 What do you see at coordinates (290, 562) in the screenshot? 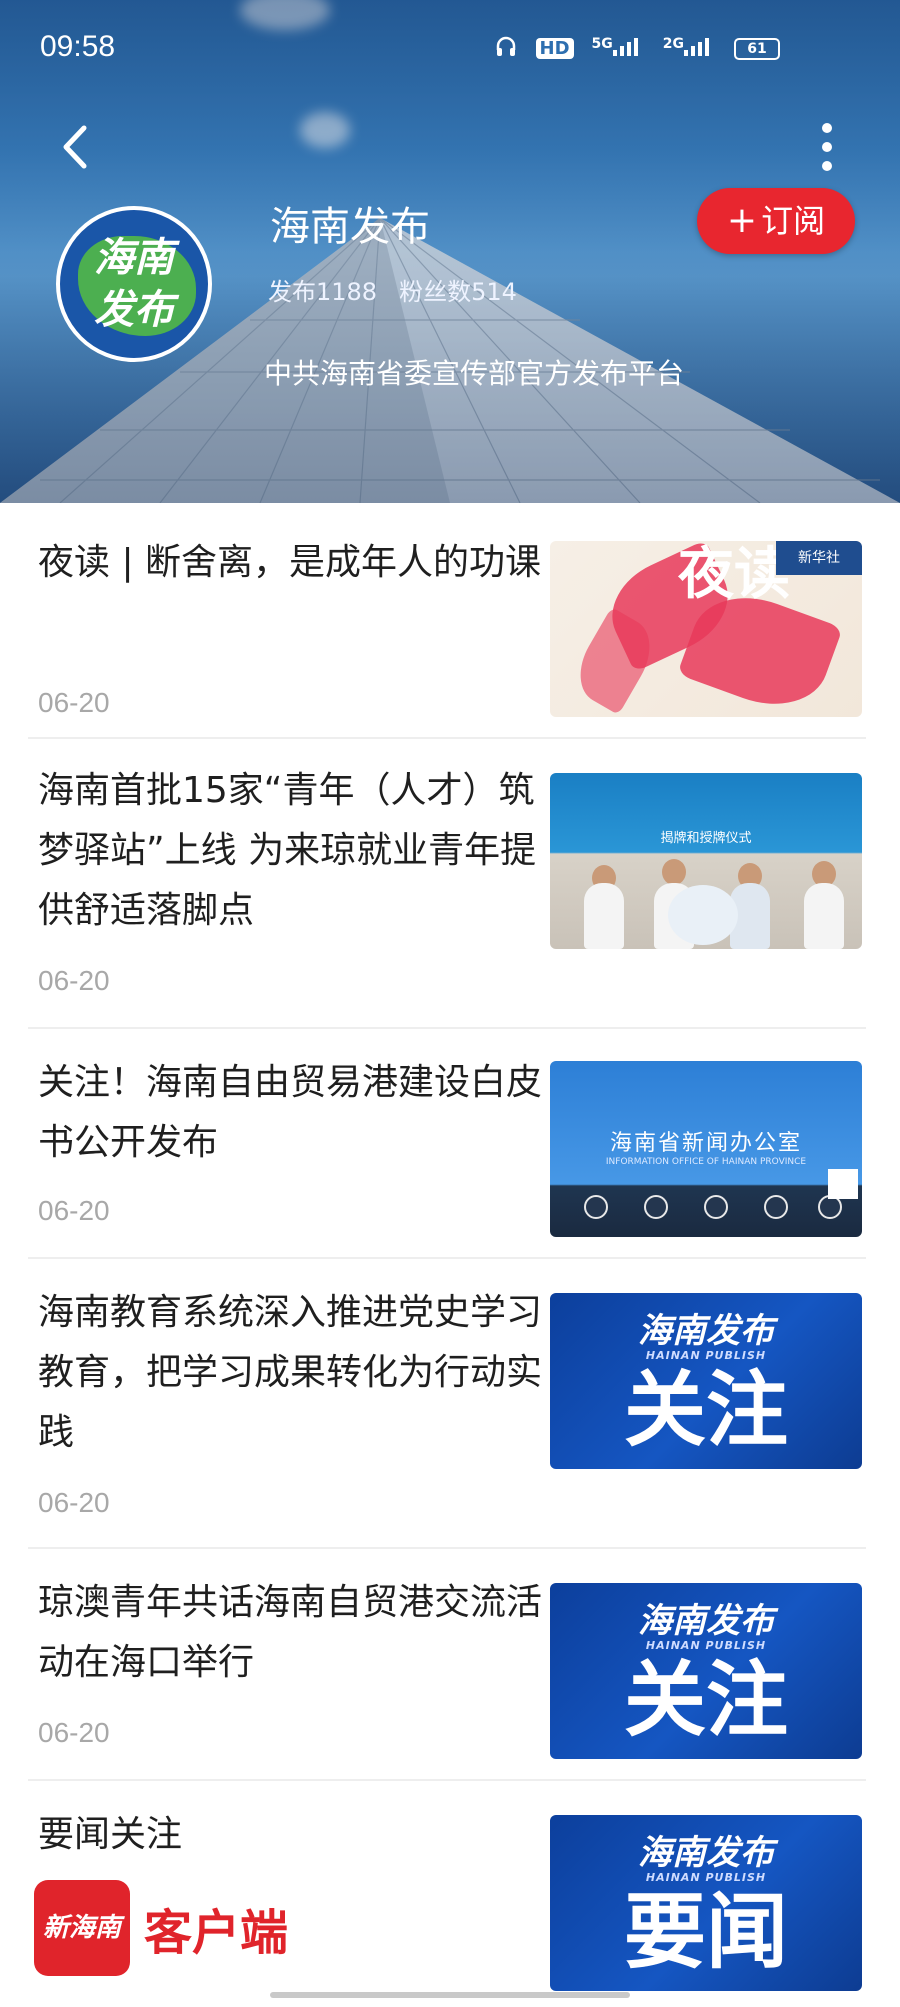
I see `article-title: 夜读 | 断舍离，是成年人的功课` at bounding box center [290, 562].